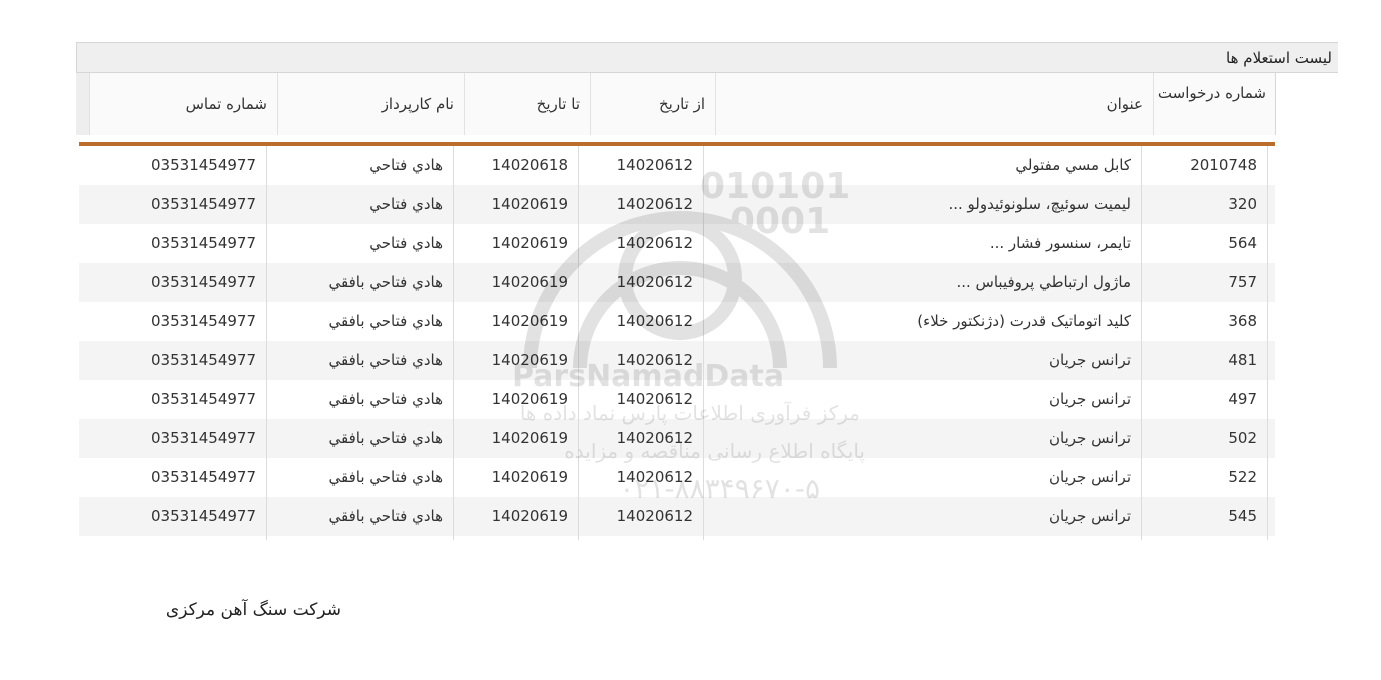 The height and width of the screenshot is (680, 1381). Describe the element at coordinates (1242, 204) in the screenshot. I see `cell-request-no: 320` at that location.